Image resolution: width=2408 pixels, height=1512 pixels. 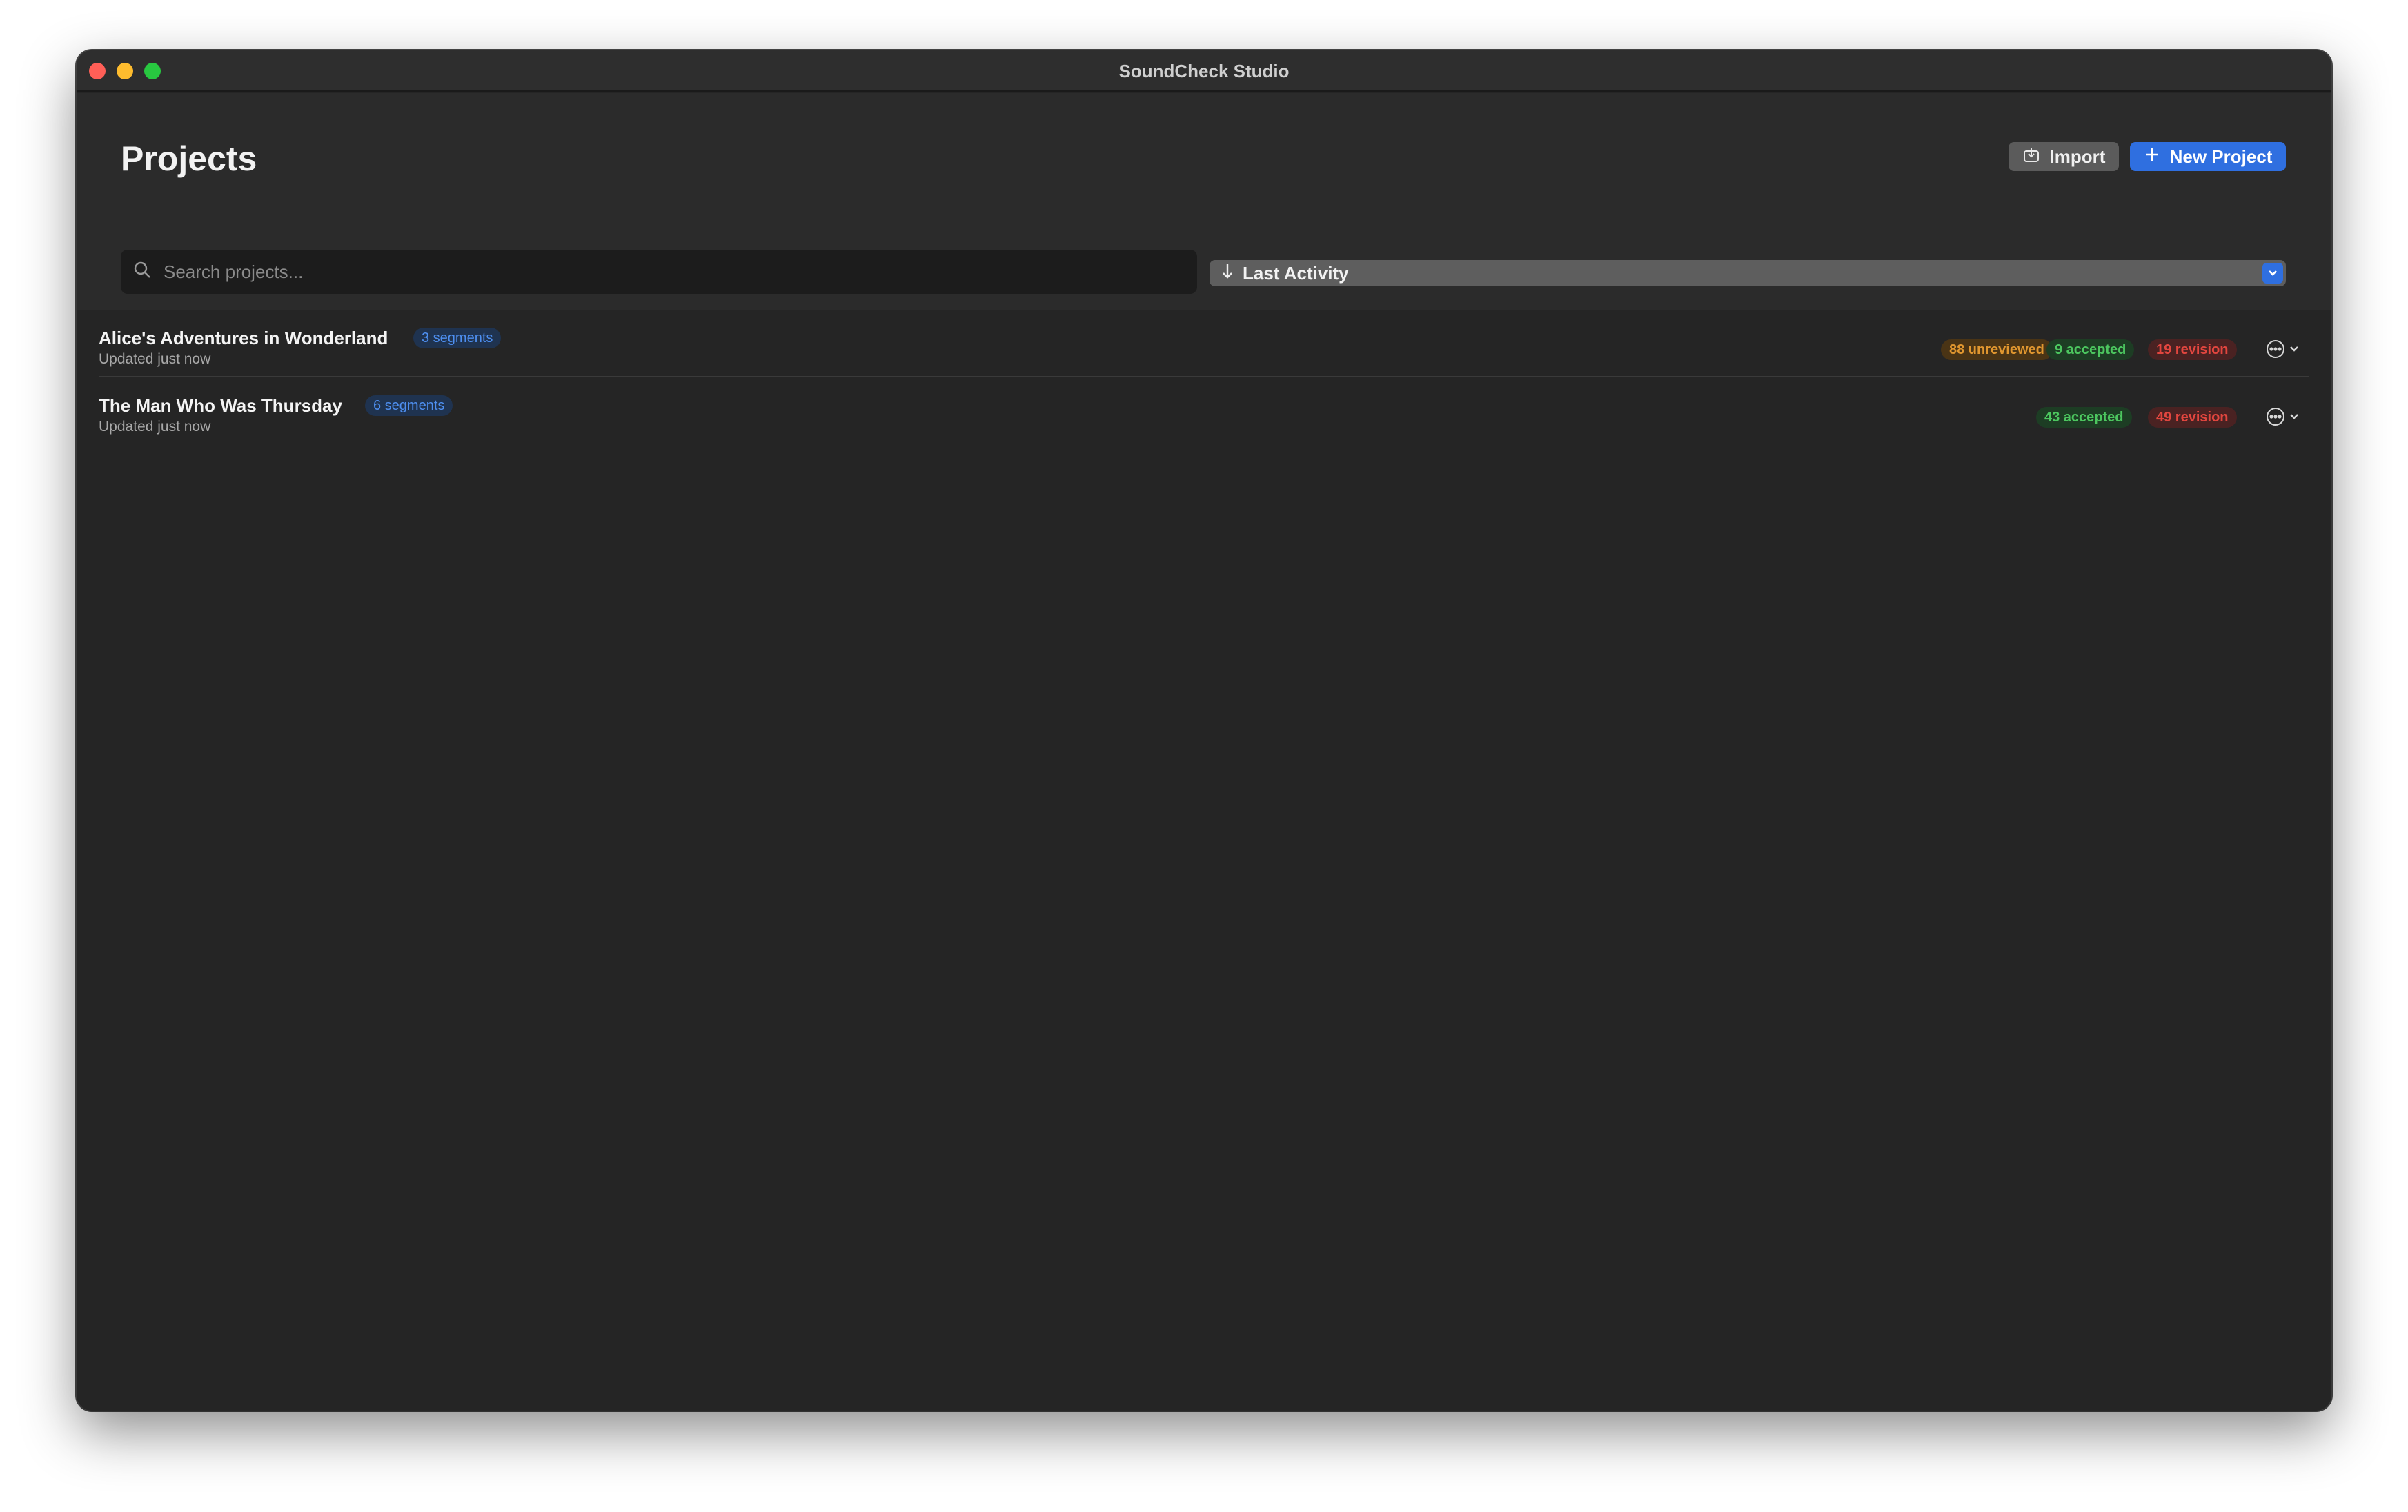 I want to click on import-button: Import, so click(x=2064, y=156).